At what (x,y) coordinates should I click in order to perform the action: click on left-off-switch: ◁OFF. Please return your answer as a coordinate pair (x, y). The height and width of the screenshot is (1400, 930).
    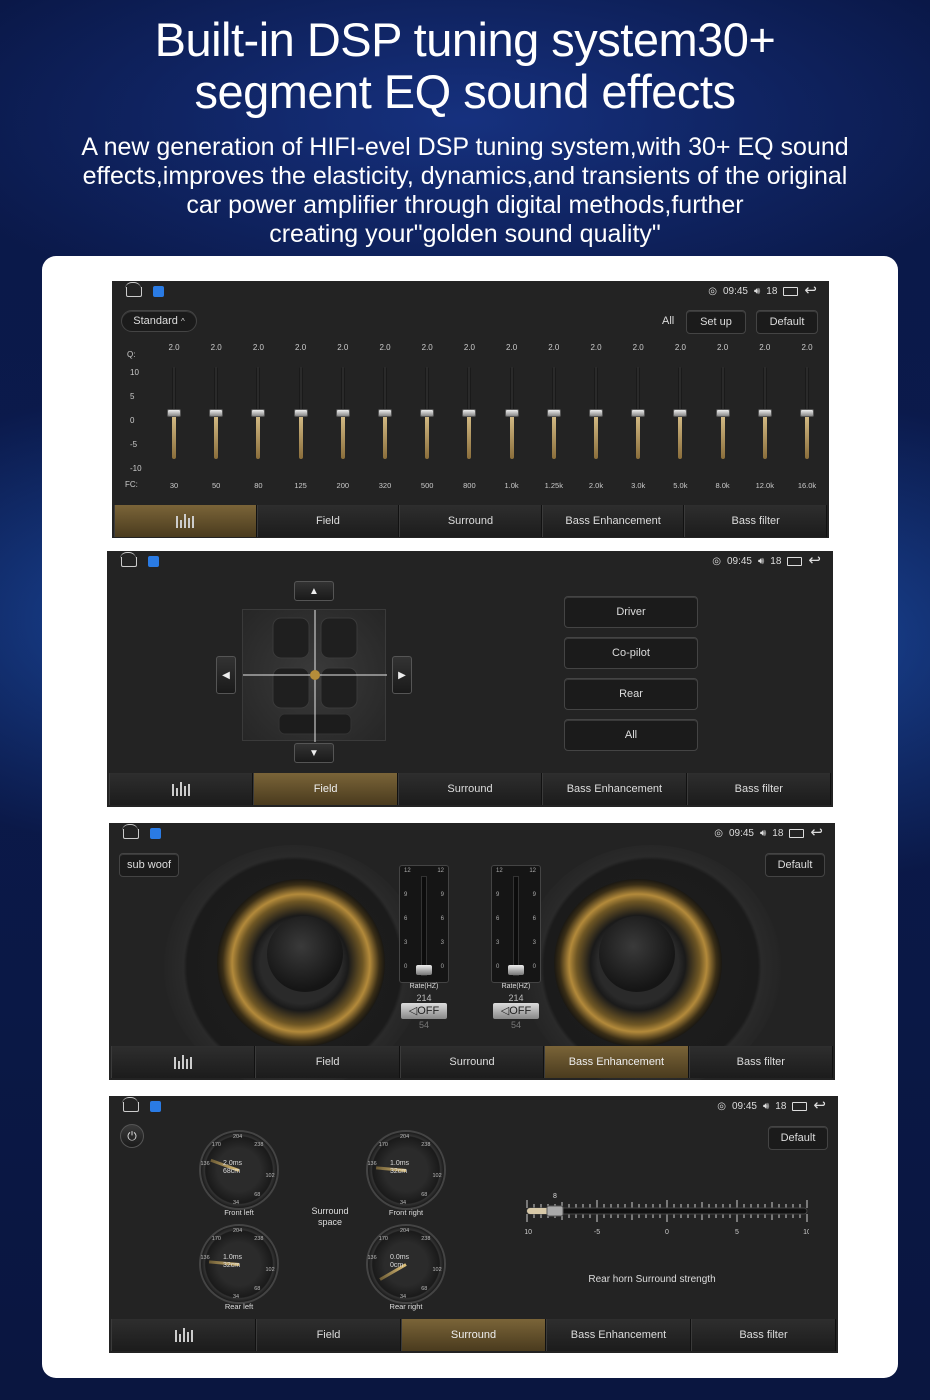
    Looking at the image, I should click on (424, 1011).